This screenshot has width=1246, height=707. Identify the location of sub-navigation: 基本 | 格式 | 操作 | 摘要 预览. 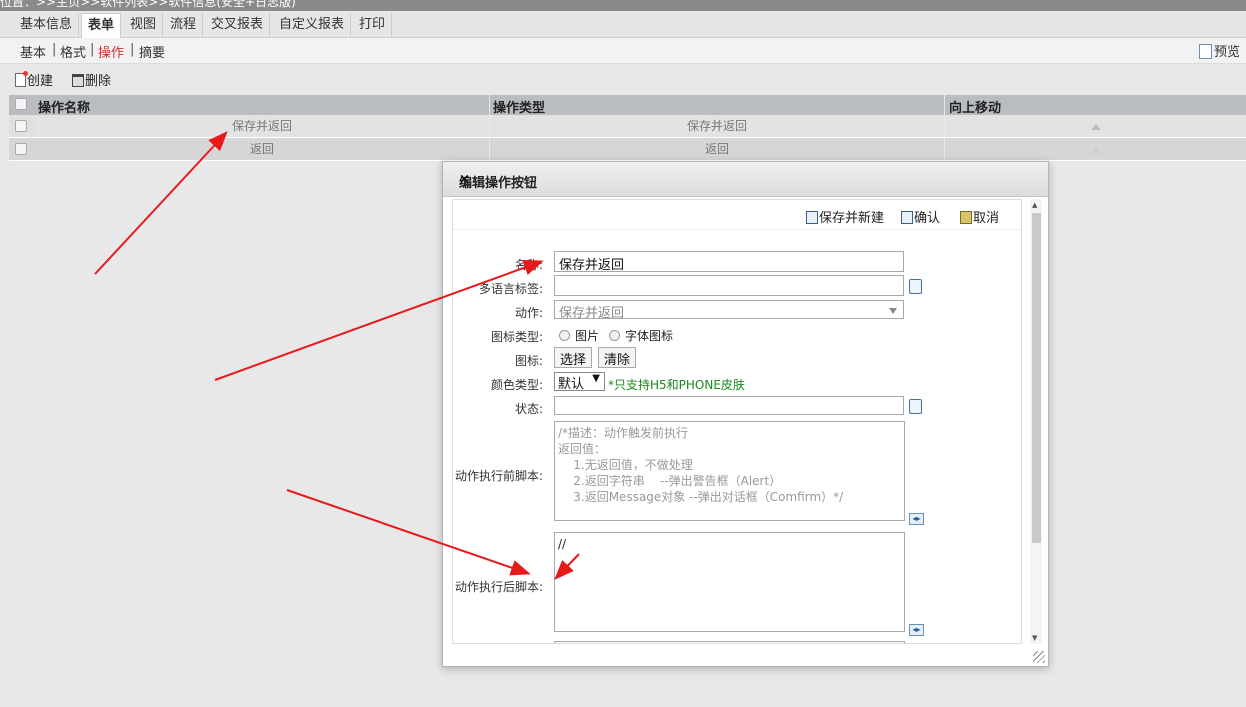
(623, 51).